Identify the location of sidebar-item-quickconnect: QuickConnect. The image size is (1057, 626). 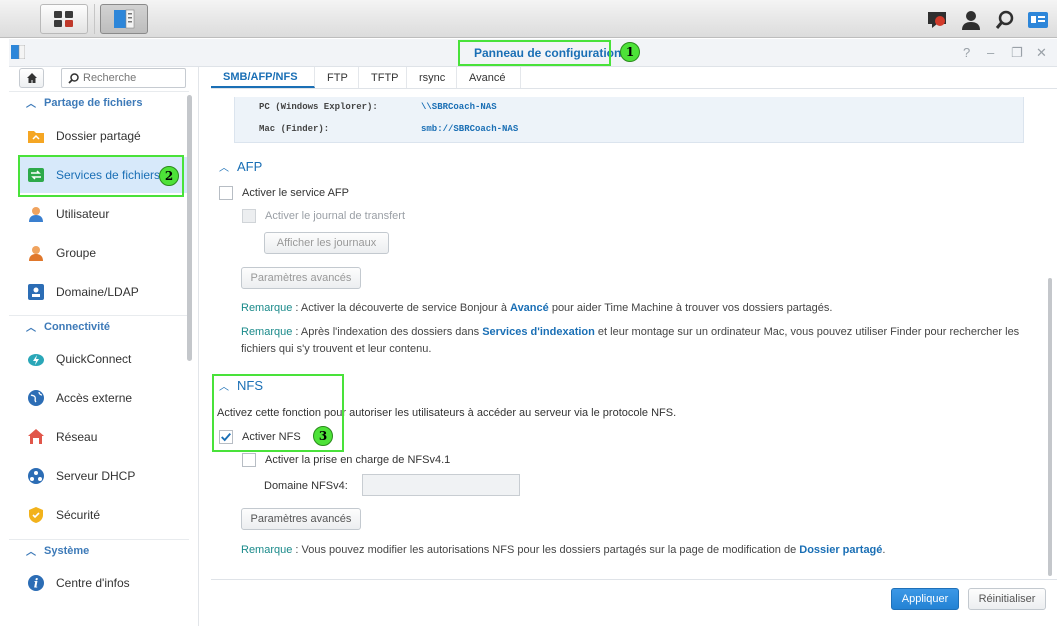
(104, 359).